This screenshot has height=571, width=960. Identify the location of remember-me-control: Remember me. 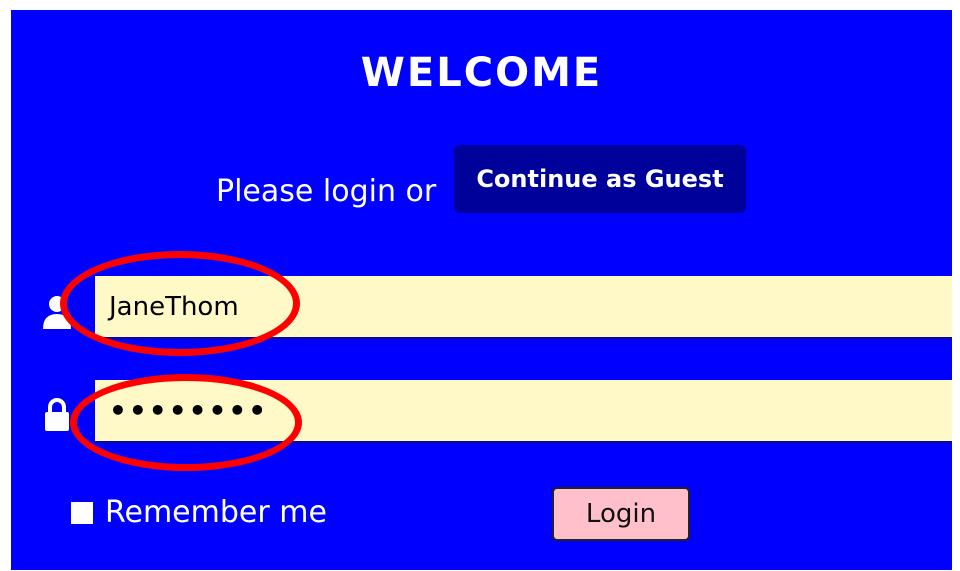
(199, 512).